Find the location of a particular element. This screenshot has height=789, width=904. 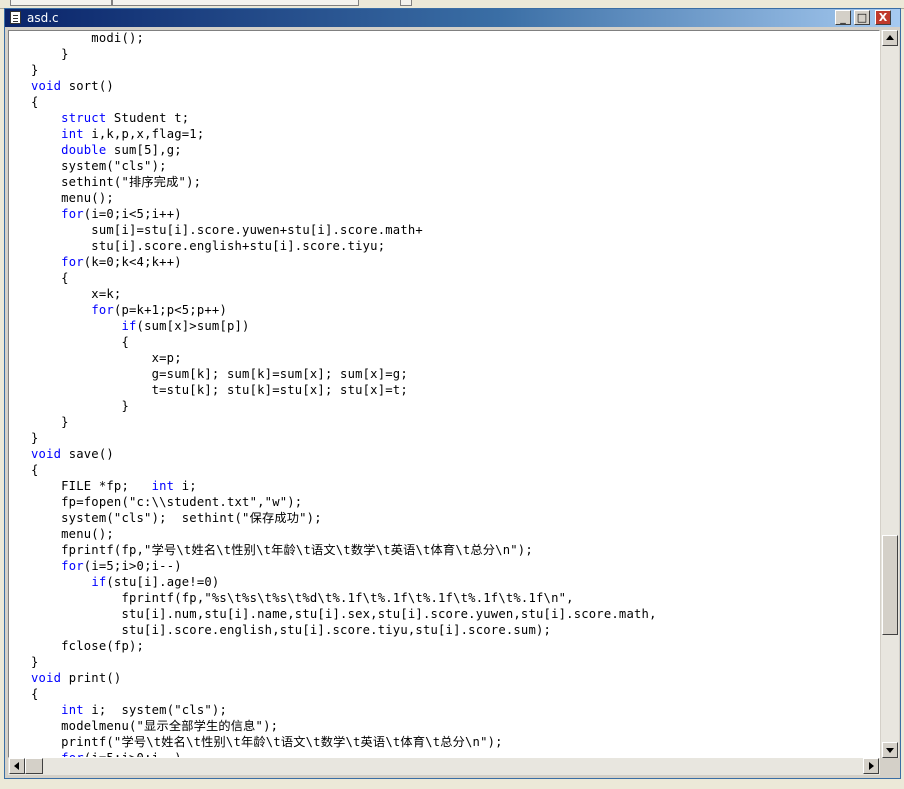

minimize-button: _ is located at coordinates (843, 17).